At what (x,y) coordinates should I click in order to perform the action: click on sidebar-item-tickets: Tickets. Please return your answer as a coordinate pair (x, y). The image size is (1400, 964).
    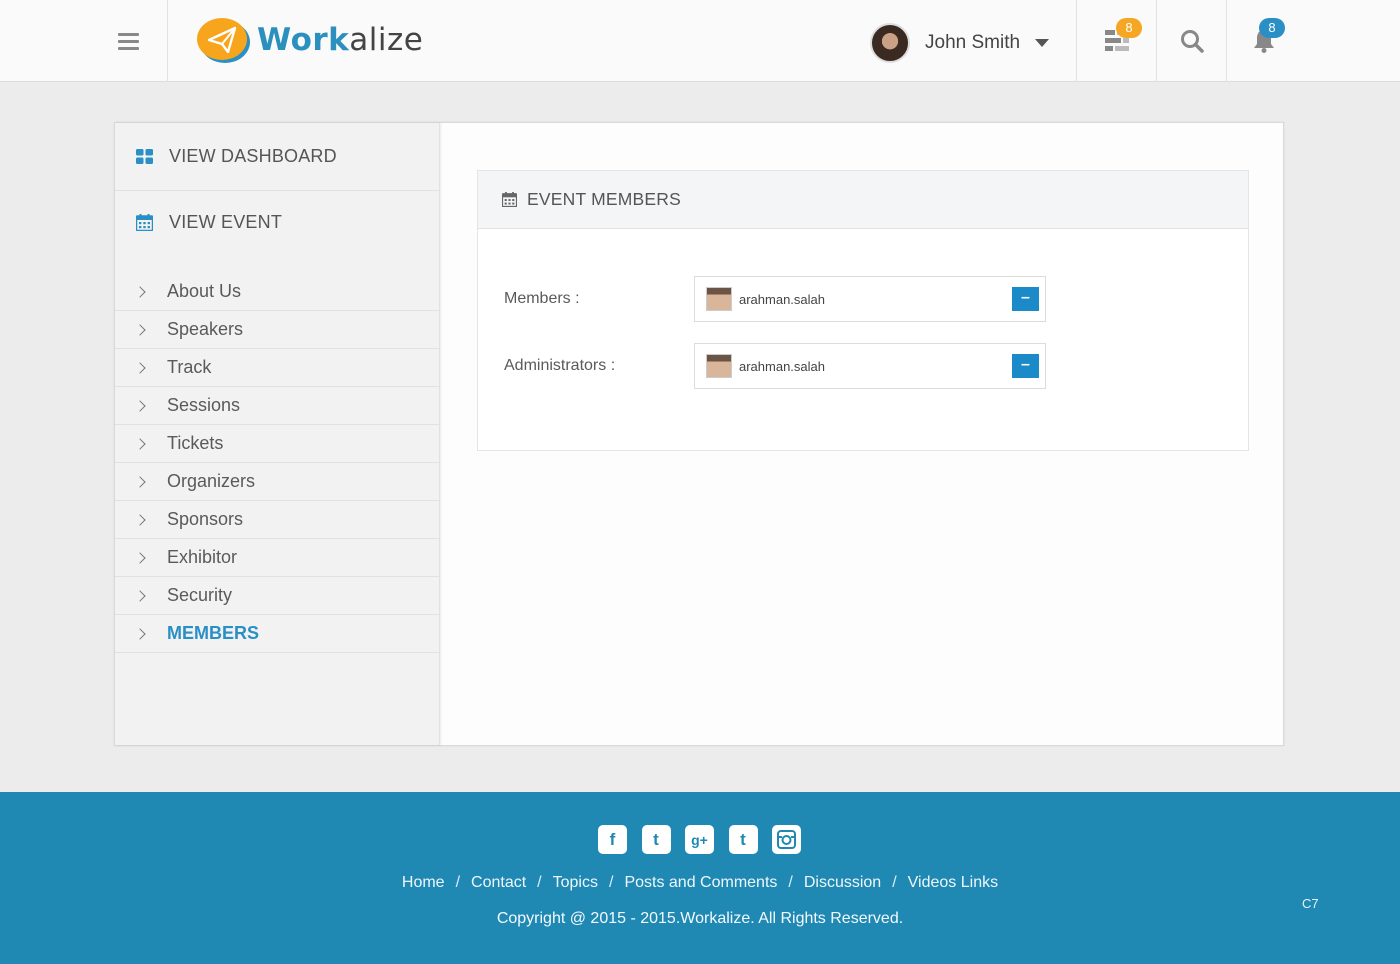
    Looking at the image, I should click on (277, 444).